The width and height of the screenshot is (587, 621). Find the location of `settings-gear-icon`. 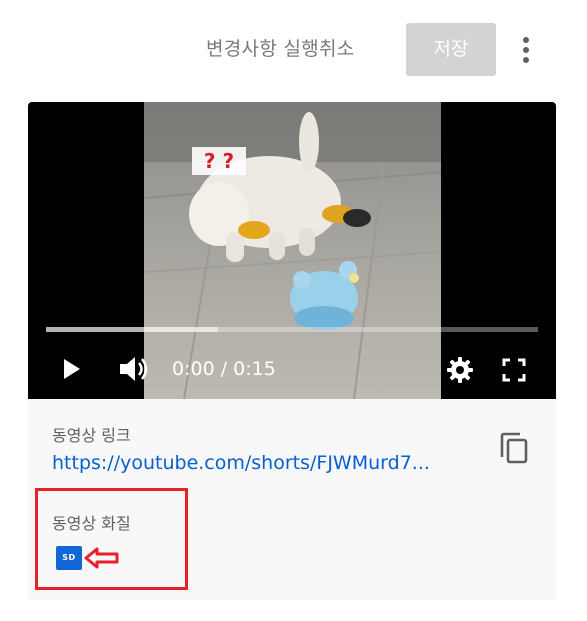

settings-gear-icon is located at coordinates (460, 370).